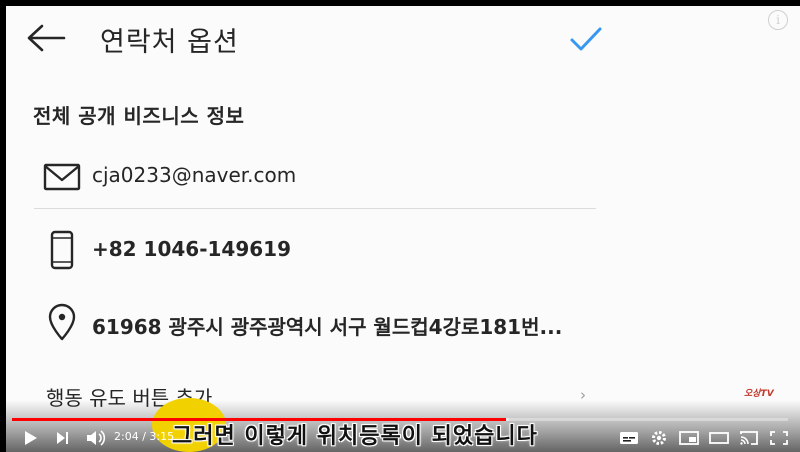 This screenshot has width=800, height=452. What do you see at coordinates (62, 177) in the screenshot?
I see `mail-icon` at bounding box center [62, 177].